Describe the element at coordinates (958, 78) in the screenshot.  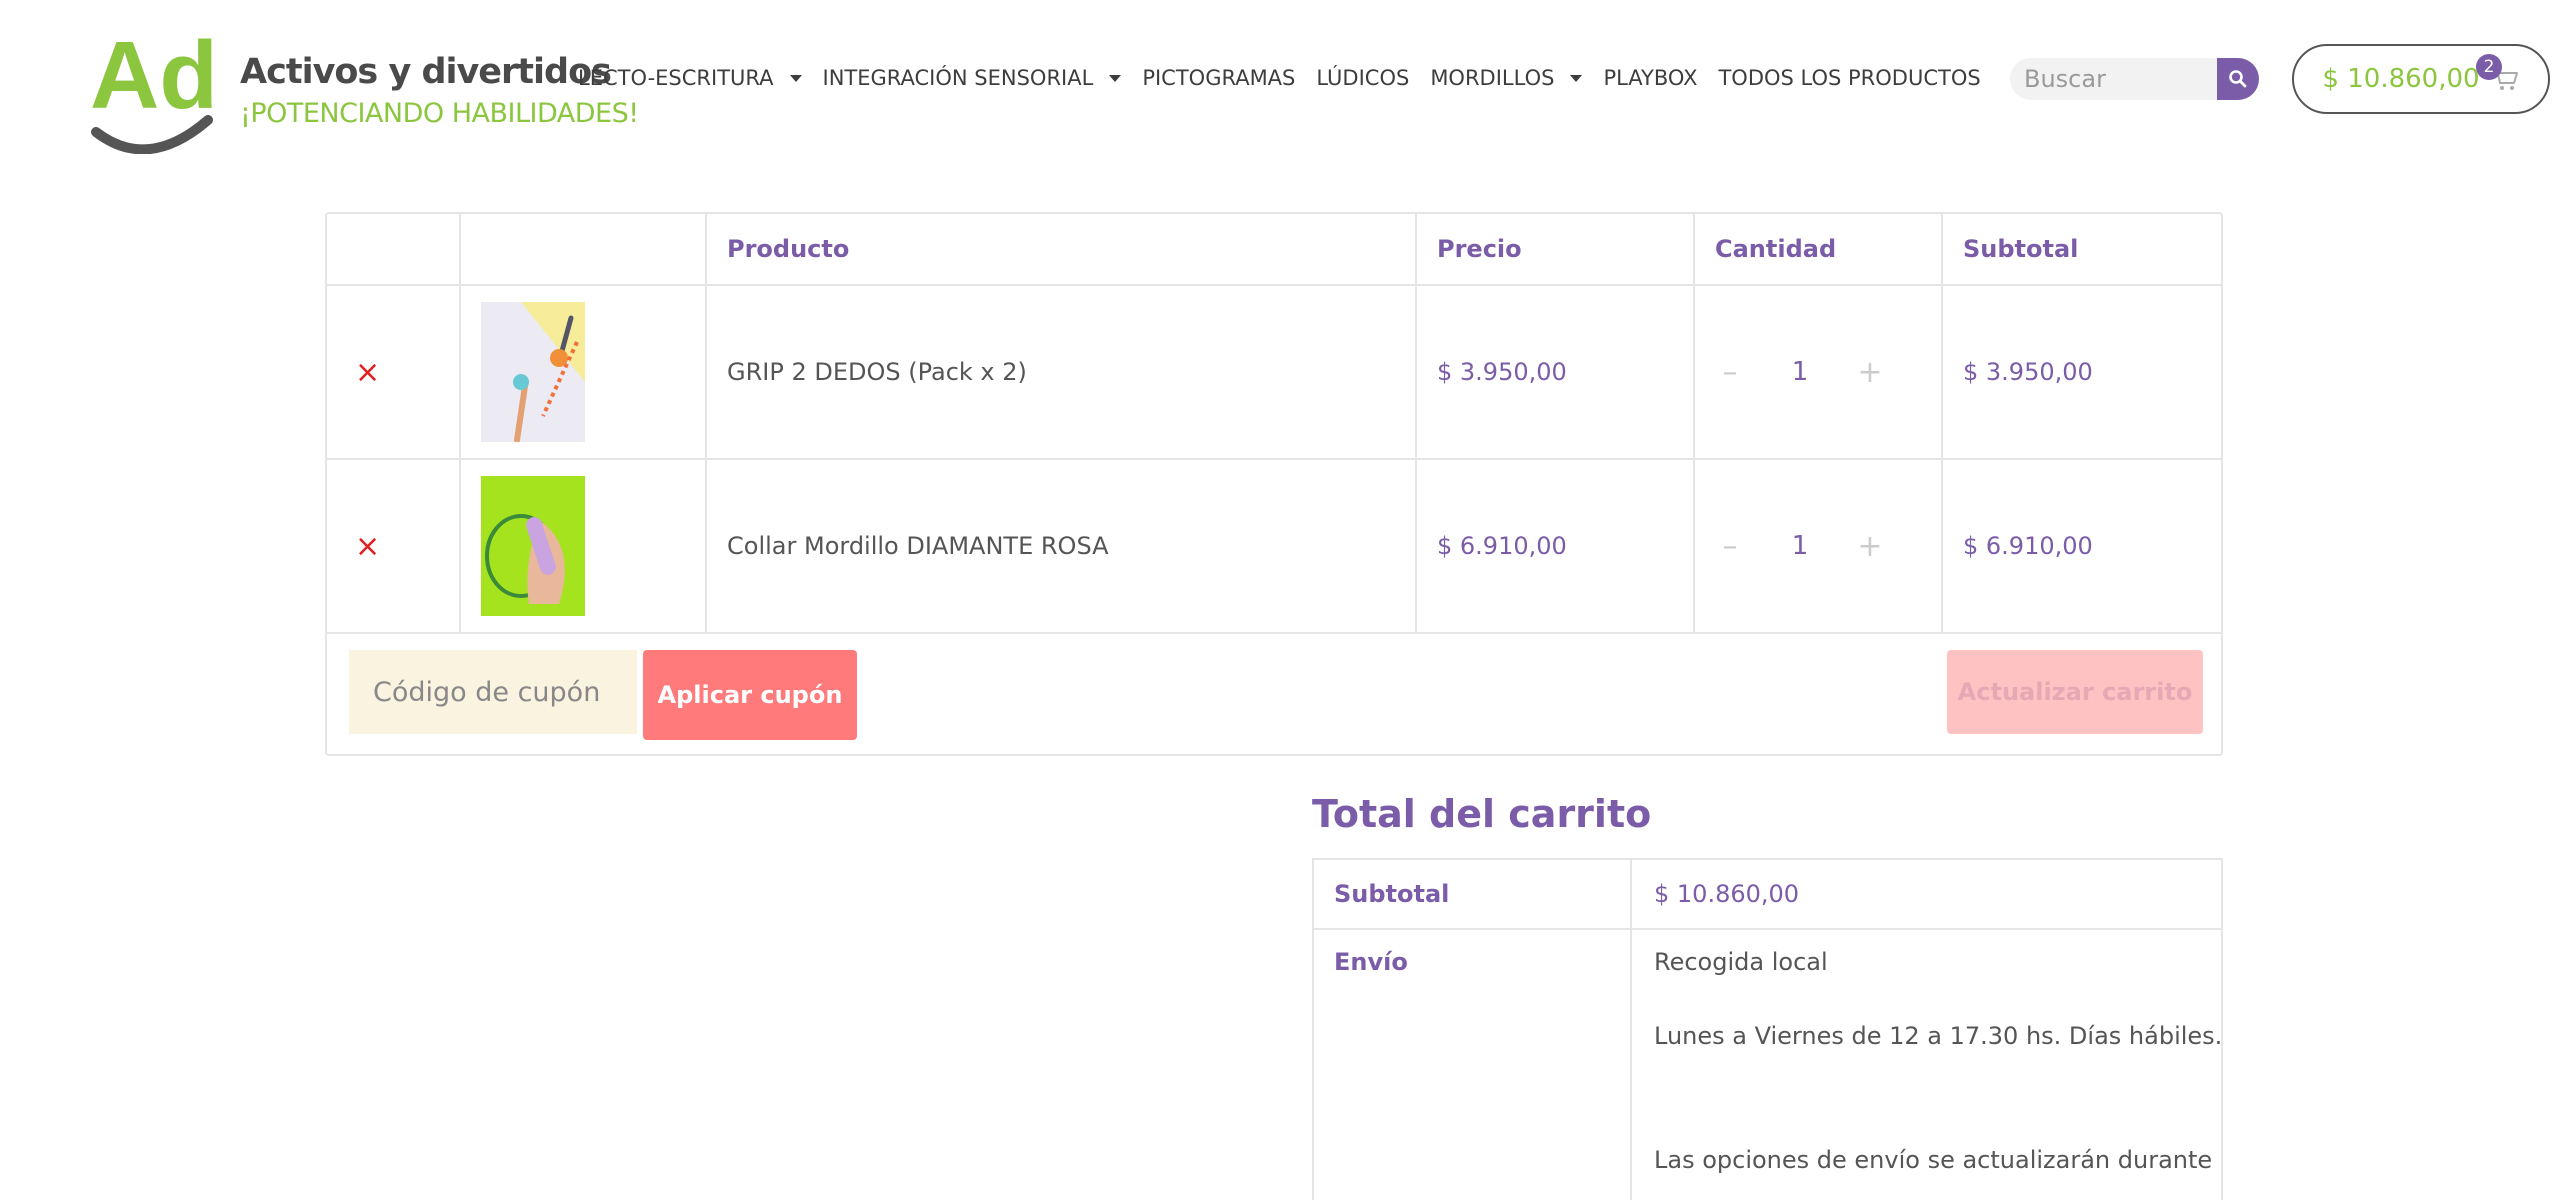
I see `nav-item-label: INTEGRACIÓN SENSORIAL` at that location.